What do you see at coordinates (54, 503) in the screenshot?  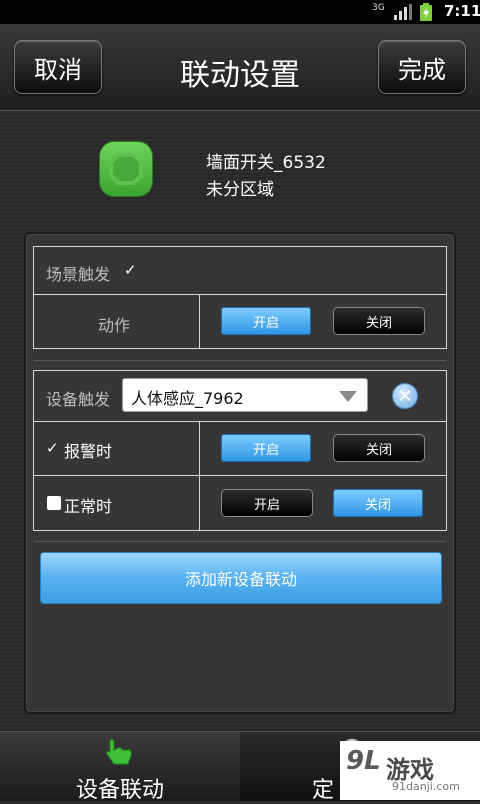 I see `normal-checkbox` at bounding box center [54, 503].